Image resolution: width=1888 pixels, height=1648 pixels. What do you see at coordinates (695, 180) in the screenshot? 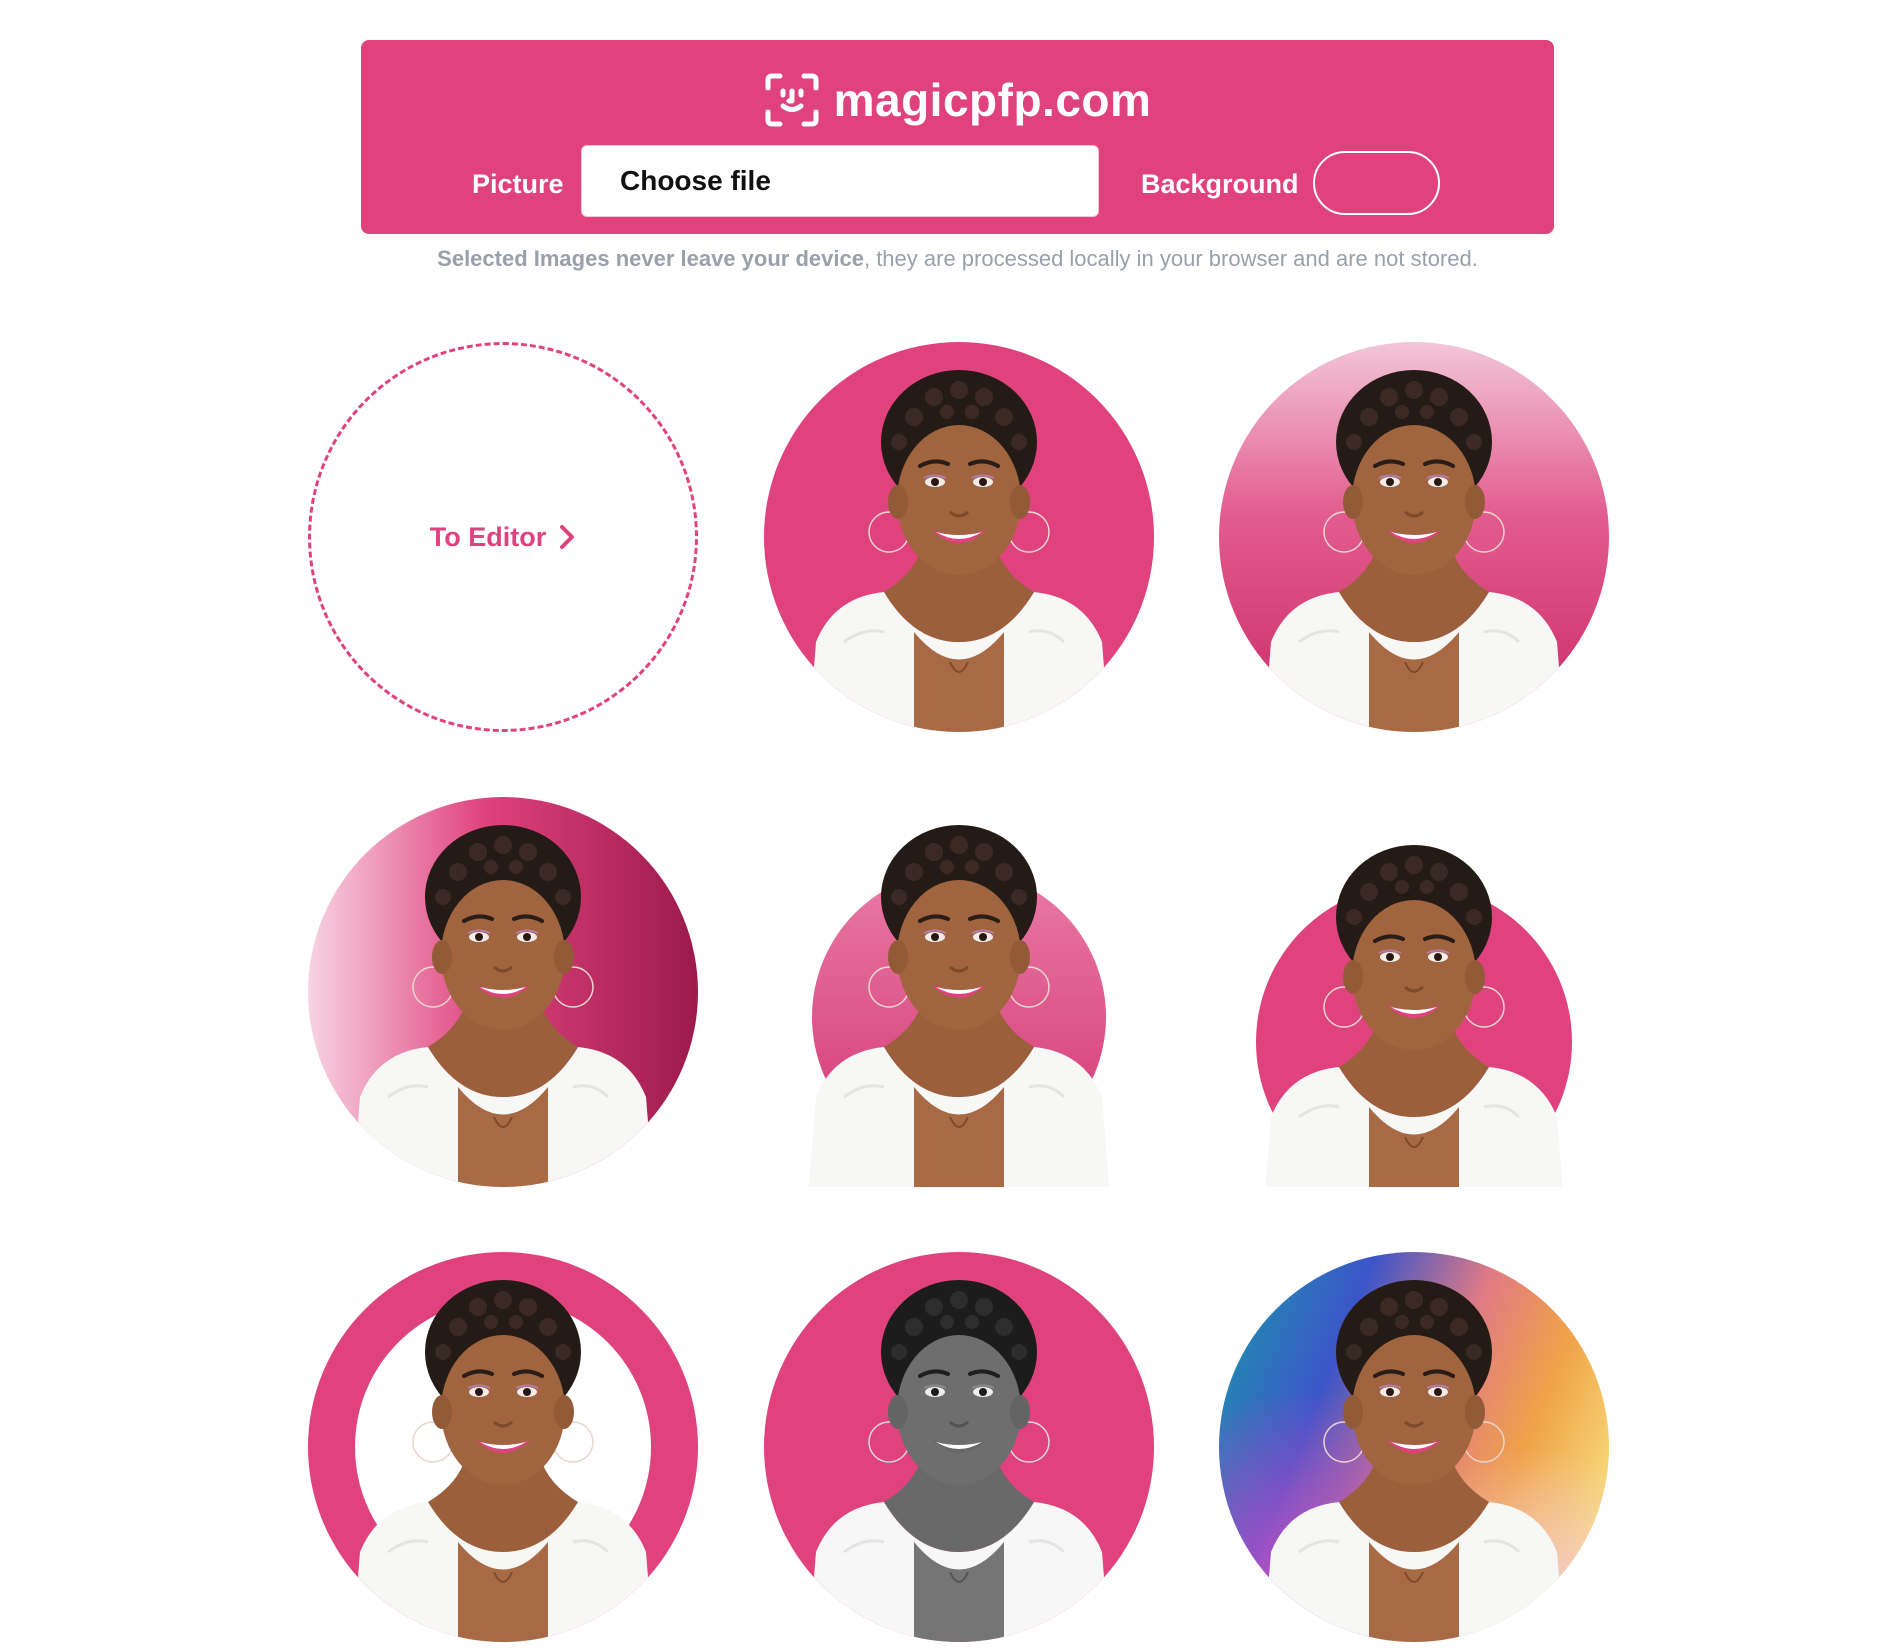
I see `choose-file-label: Choose file` at bounding box center [695, 180].